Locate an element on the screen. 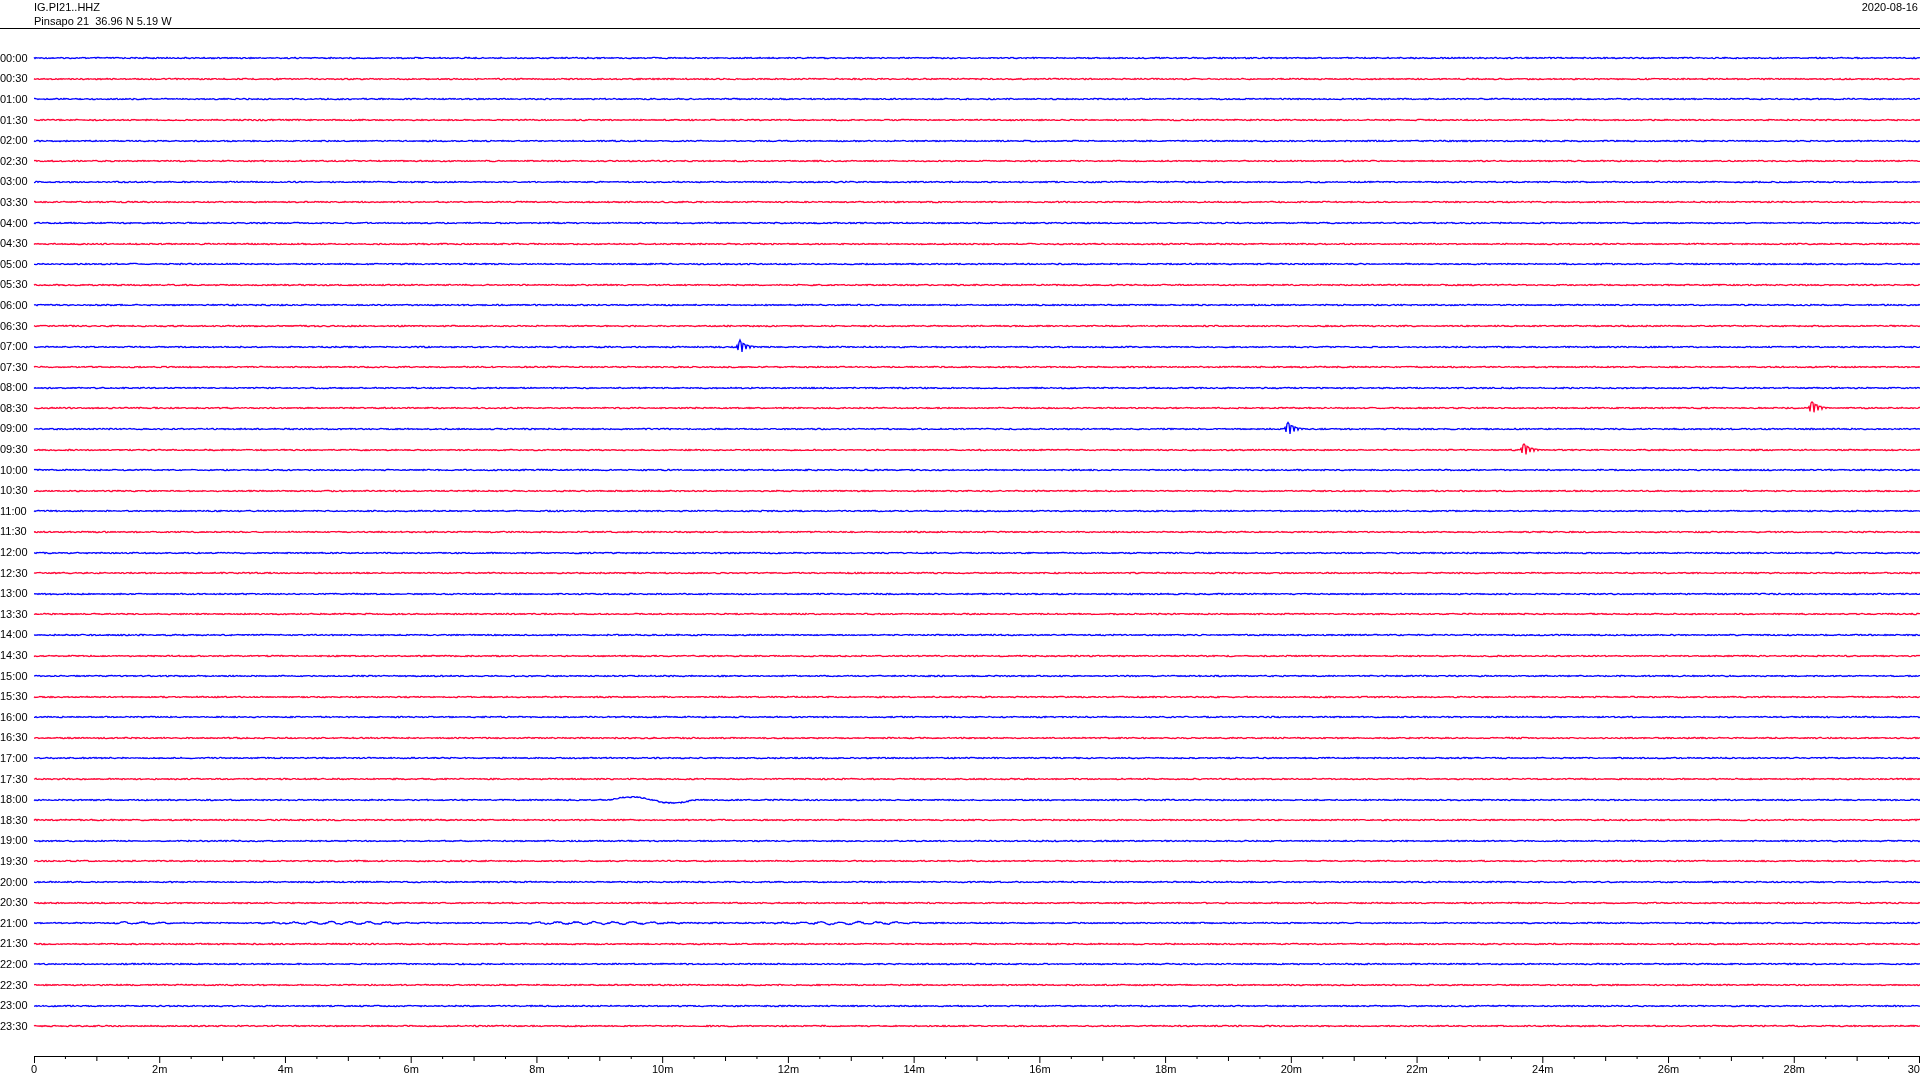  station-code: IG.PI21..HHZ is located at coordinates (68, 7).